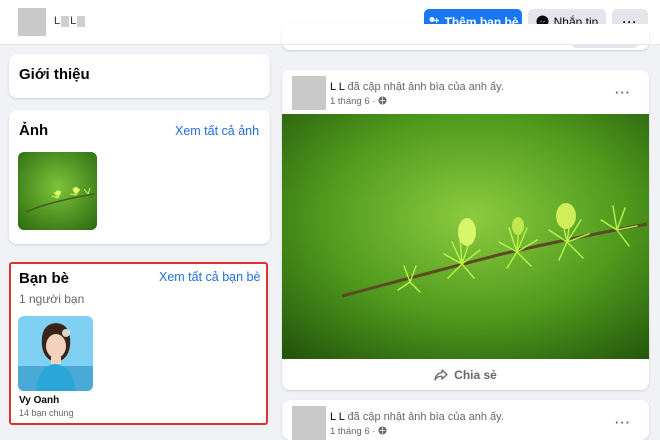 This screenshot has width=660, height=440. I want to click on intro-title: Giới thiệu, so click(54, 74).